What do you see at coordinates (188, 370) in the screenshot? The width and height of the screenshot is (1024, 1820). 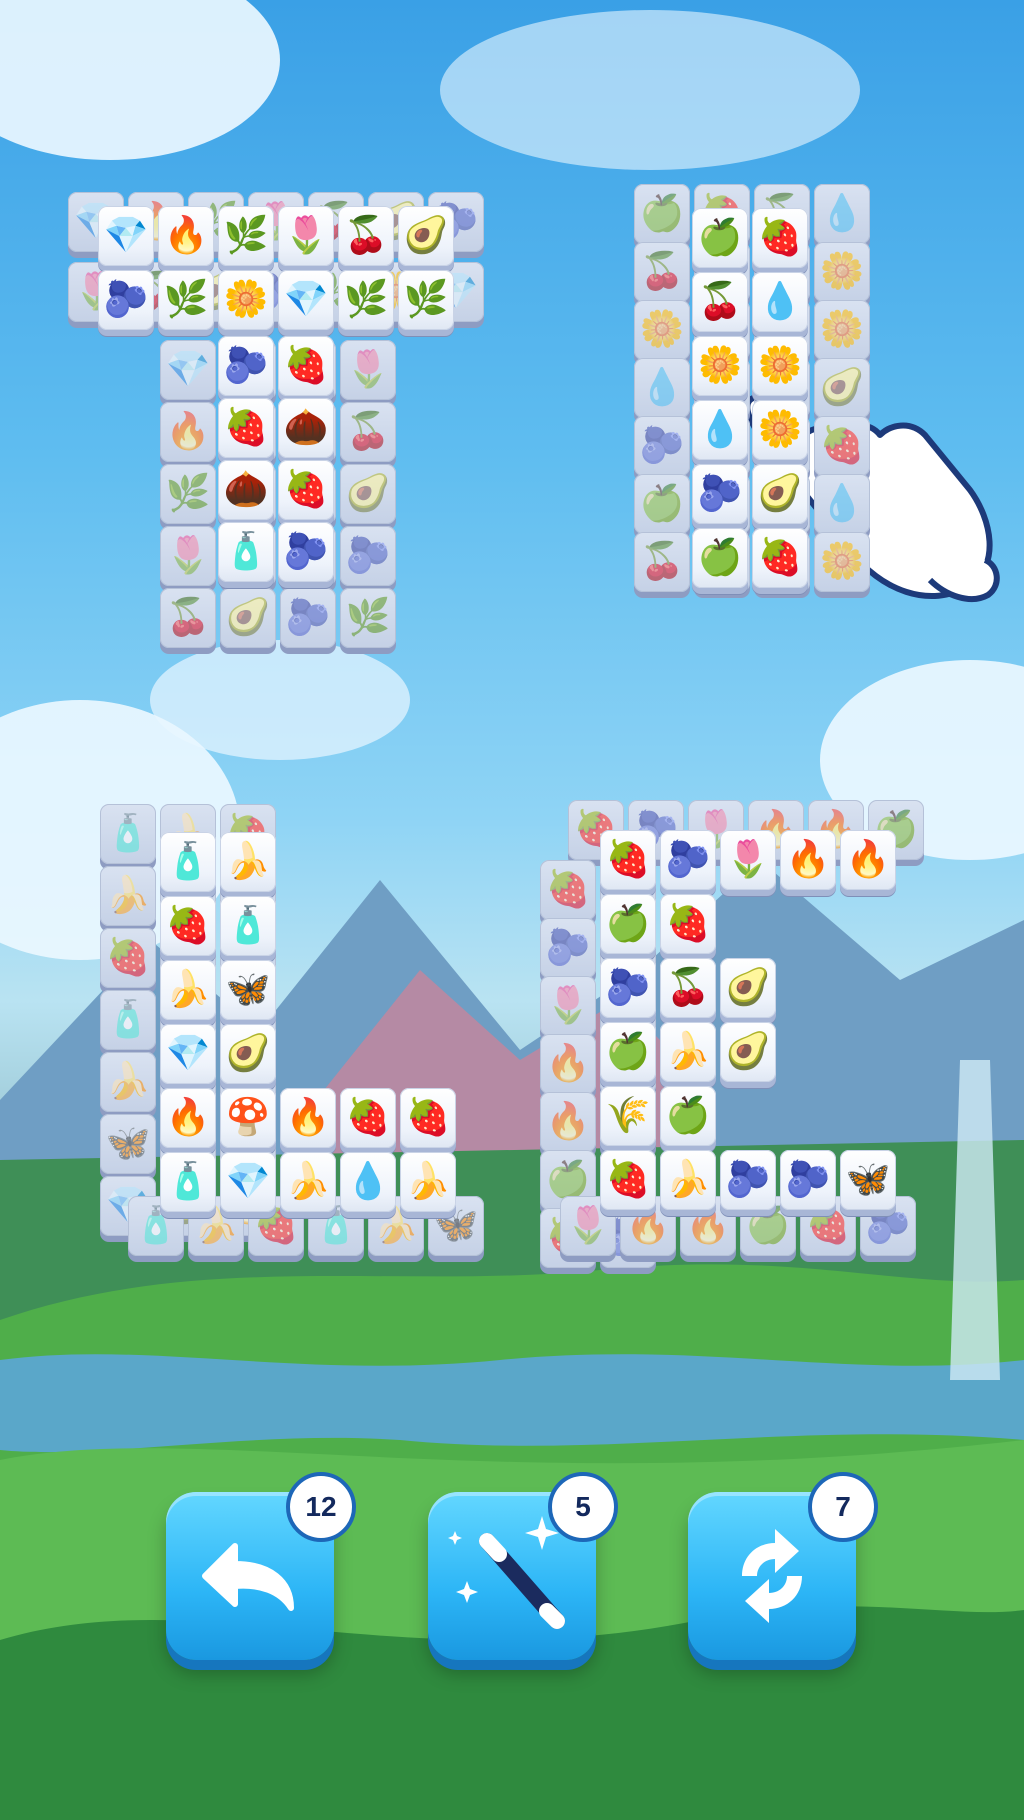 I see `tile-under: 💎` at bounding box center [188, 370].